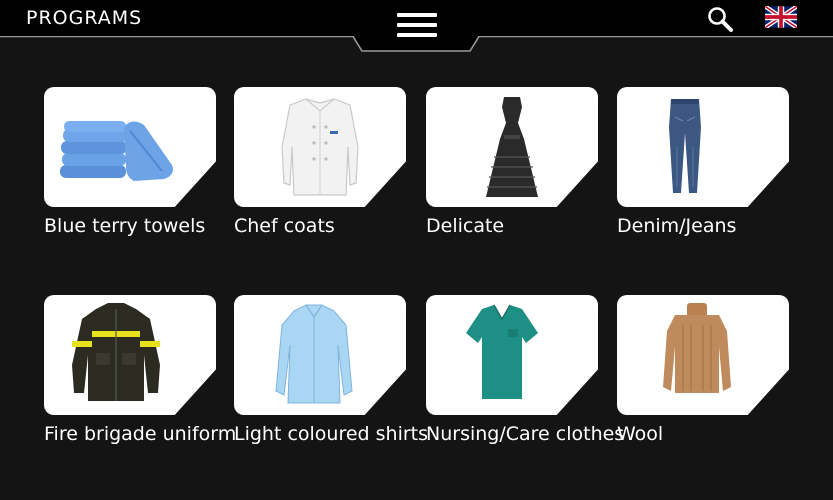 The image size is (833, 500). I want to click on program-label: Denim/Jeans, so click(677, 226).